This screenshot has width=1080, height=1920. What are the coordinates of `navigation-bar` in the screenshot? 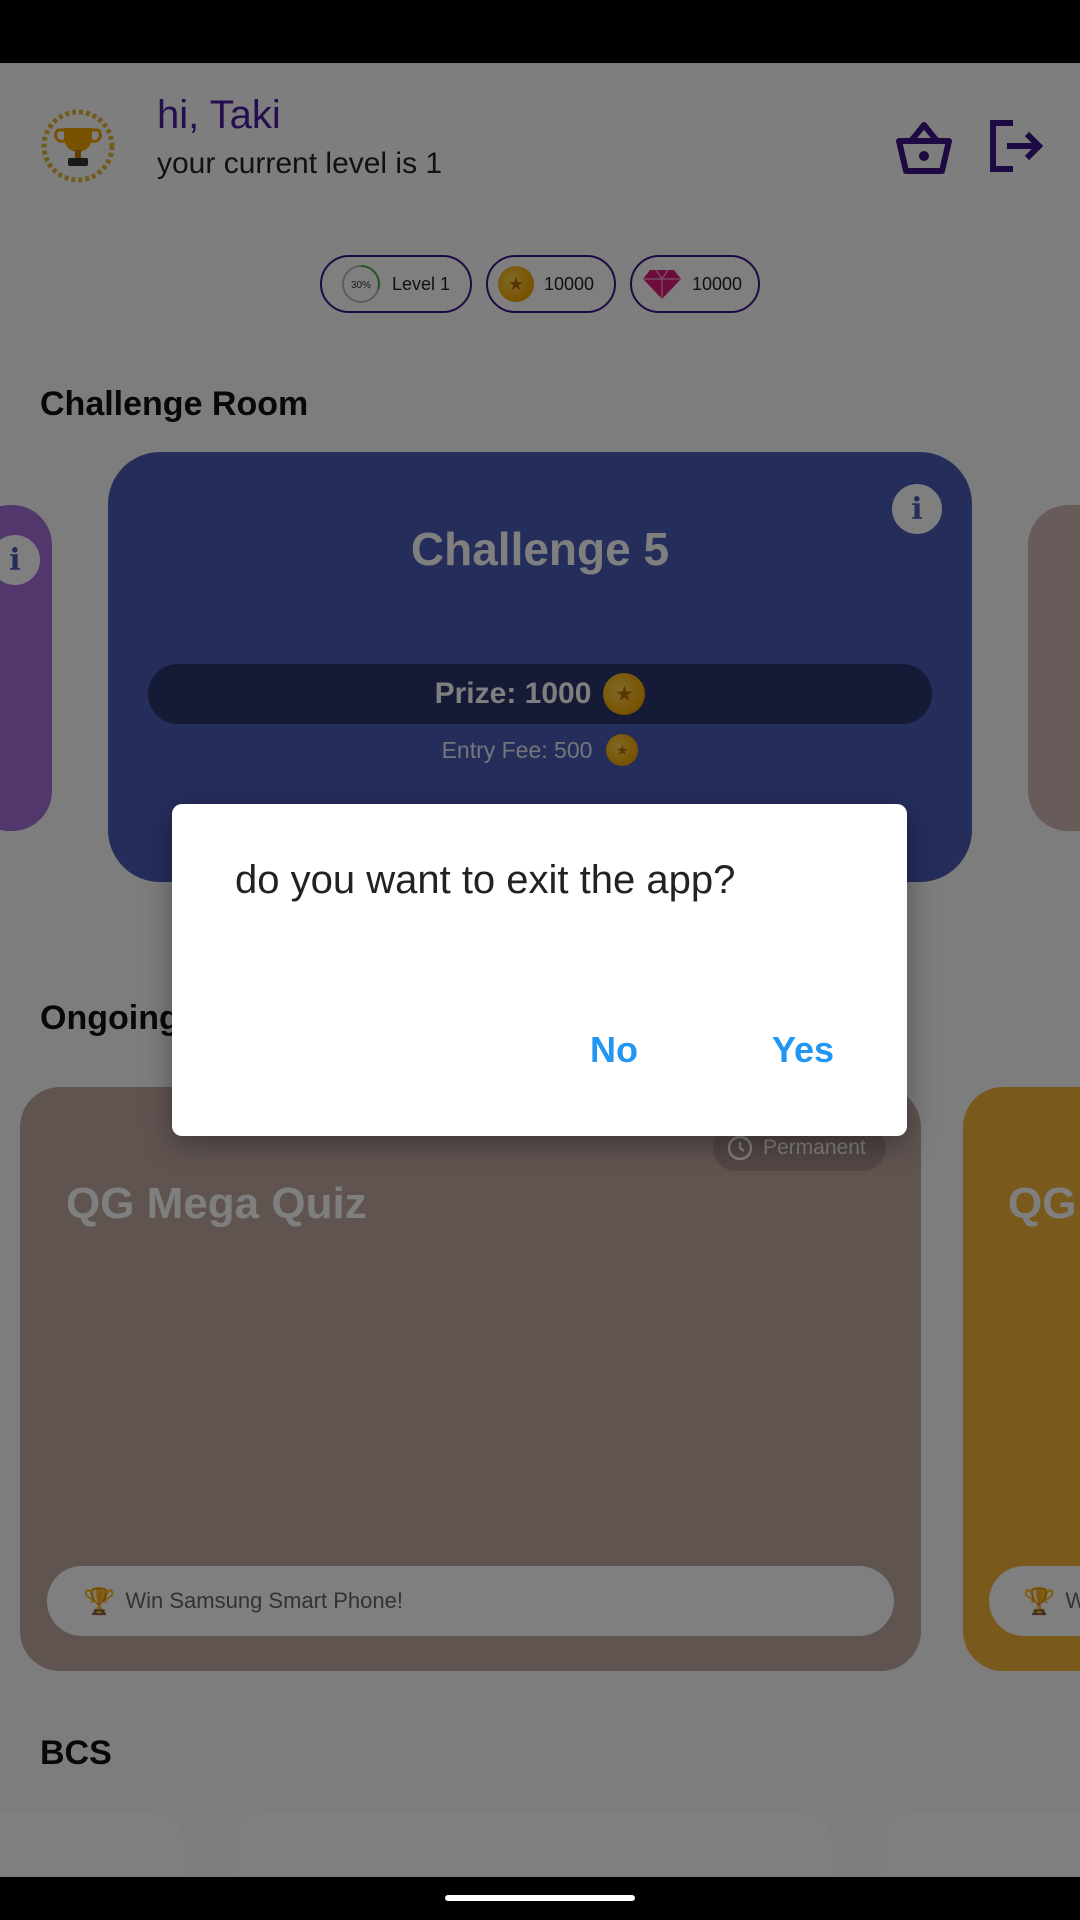 It's located at (540, 1898).